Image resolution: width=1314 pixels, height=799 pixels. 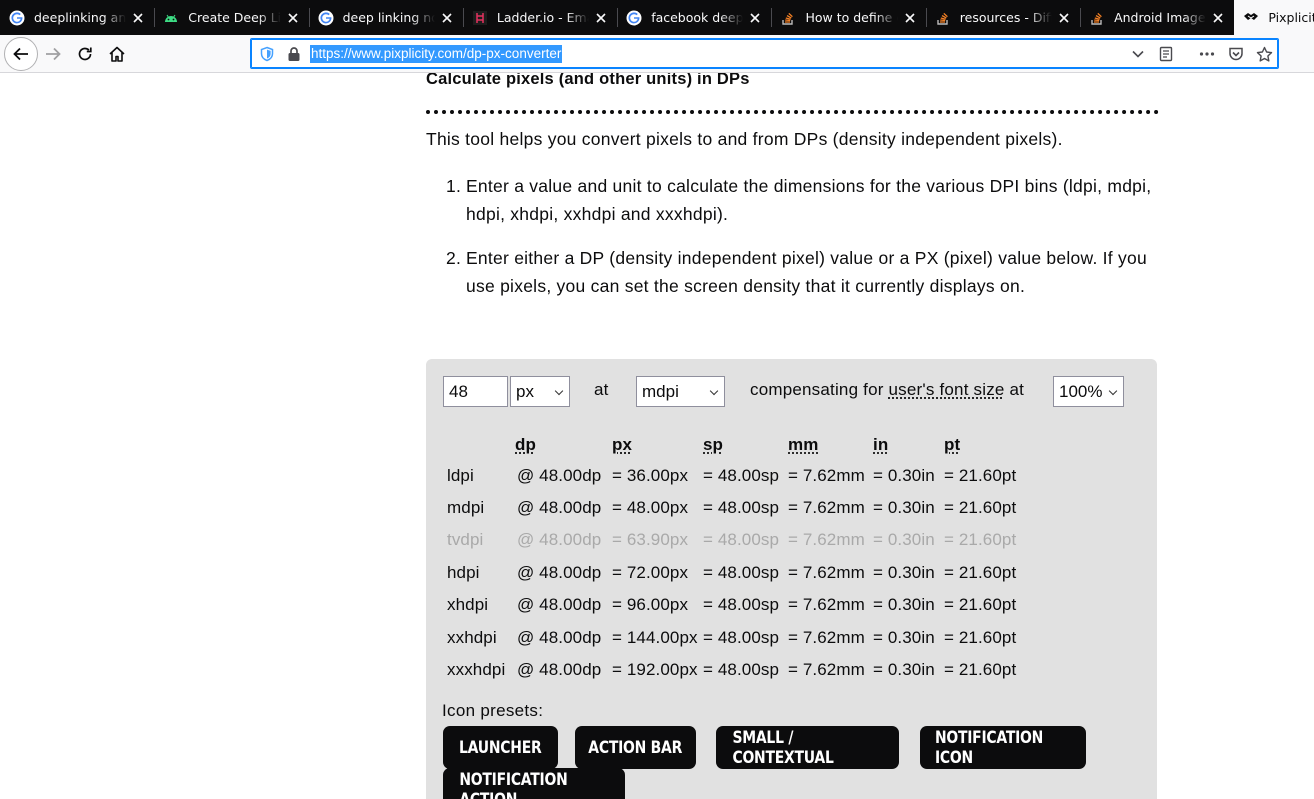 I want to click on browser-tab: deeplinking android, so click(x=77, y=17).